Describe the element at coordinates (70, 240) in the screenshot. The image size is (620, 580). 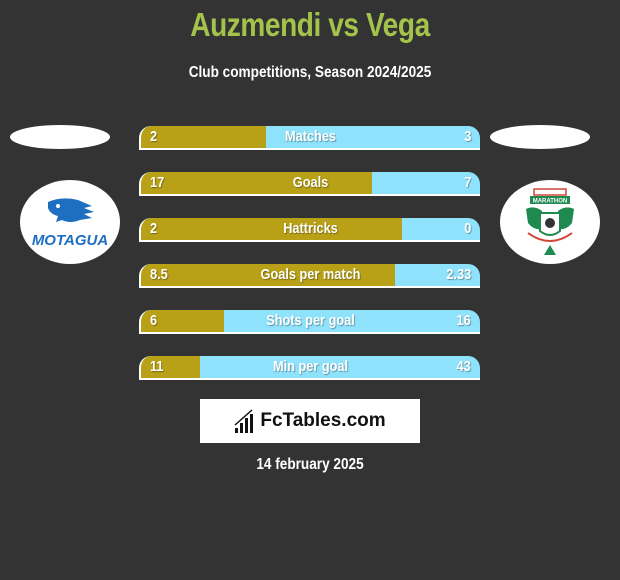
I see `svg-text: MOTAGUA` at that location.